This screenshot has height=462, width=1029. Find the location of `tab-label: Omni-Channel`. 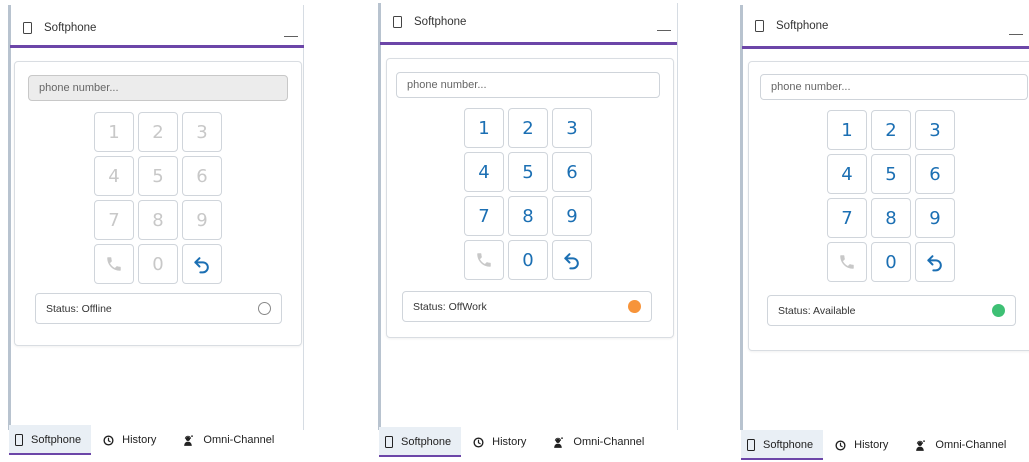

tab-label: Omni-Channel is located at coordinates (239, 440).